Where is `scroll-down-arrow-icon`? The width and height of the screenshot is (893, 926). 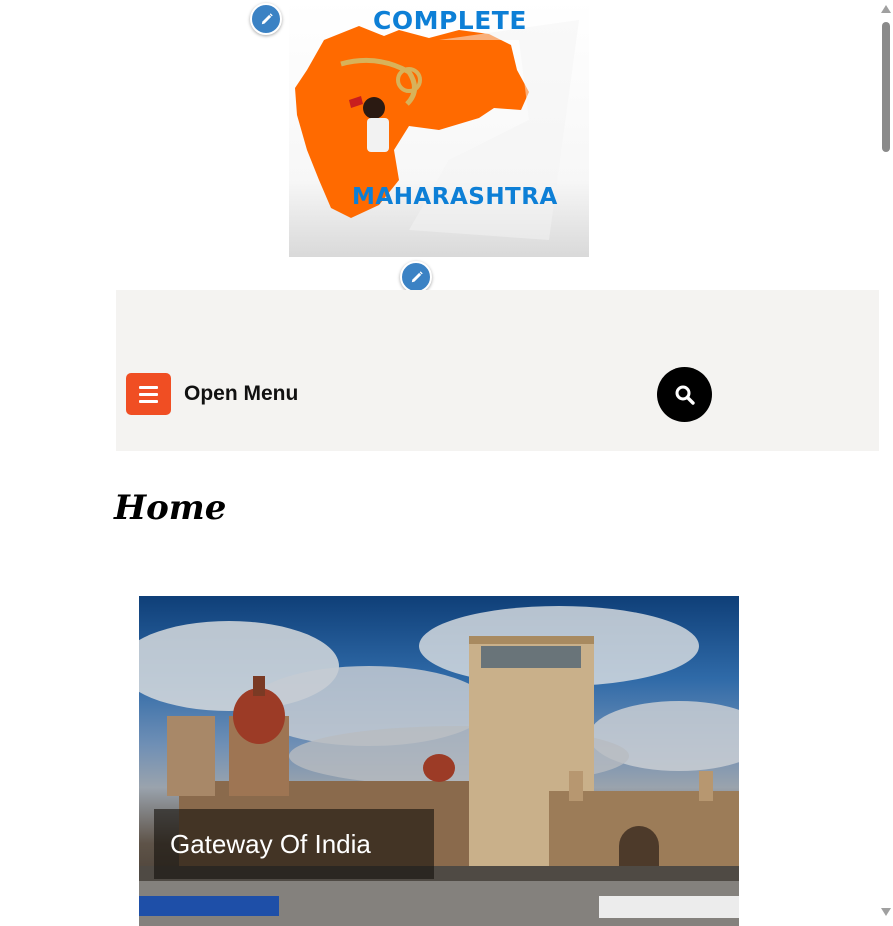
scroll-down-arrow-icon is located at coordinates (886, 912).